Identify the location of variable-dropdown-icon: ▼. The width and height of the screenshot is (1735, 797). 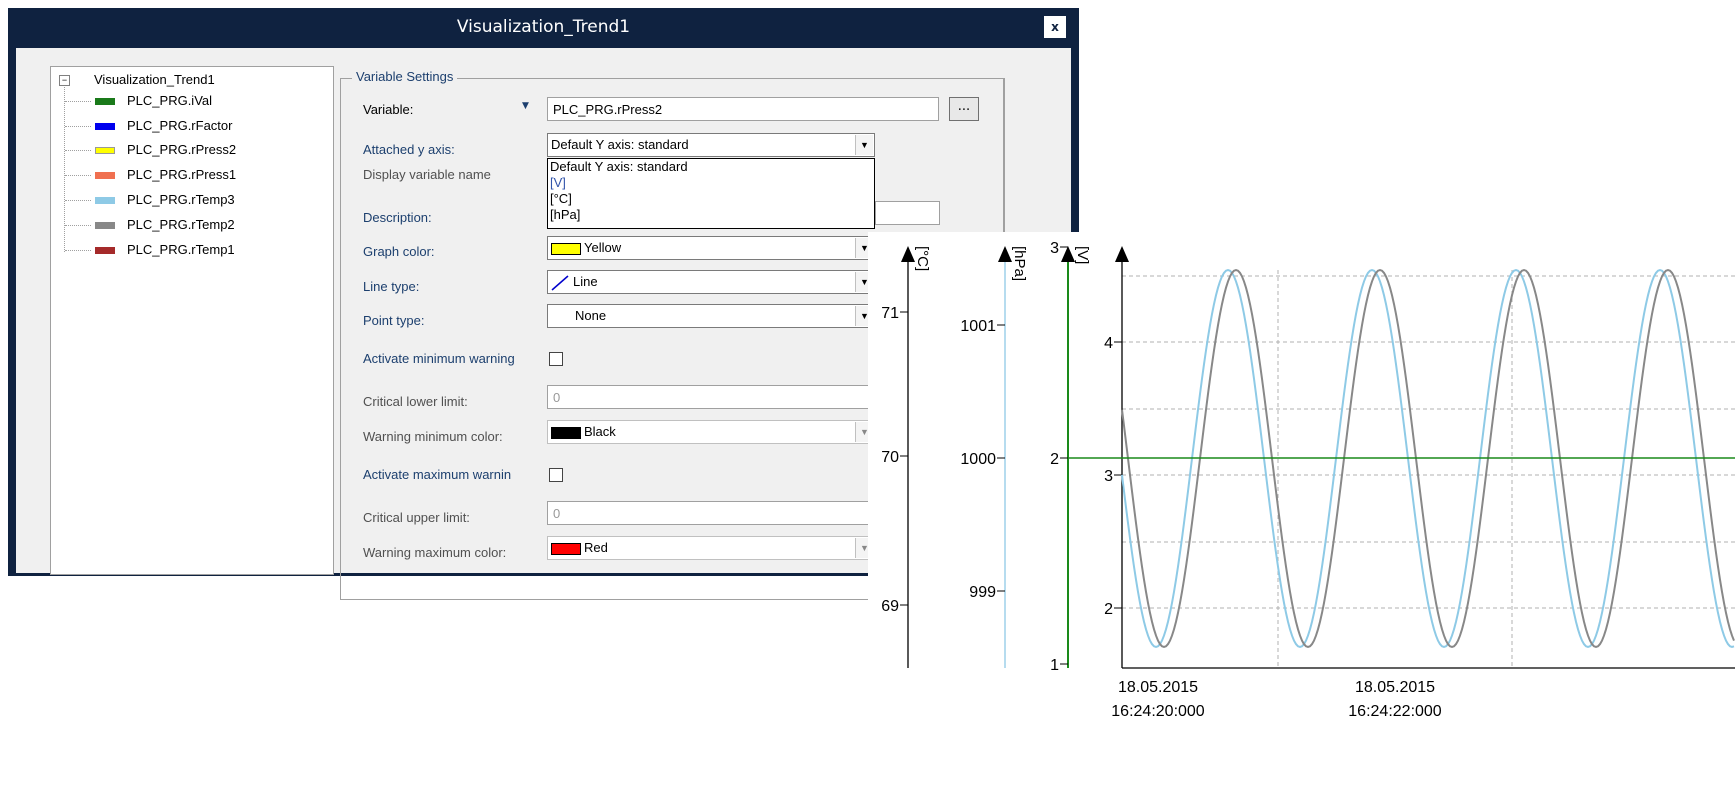
(525, 106).